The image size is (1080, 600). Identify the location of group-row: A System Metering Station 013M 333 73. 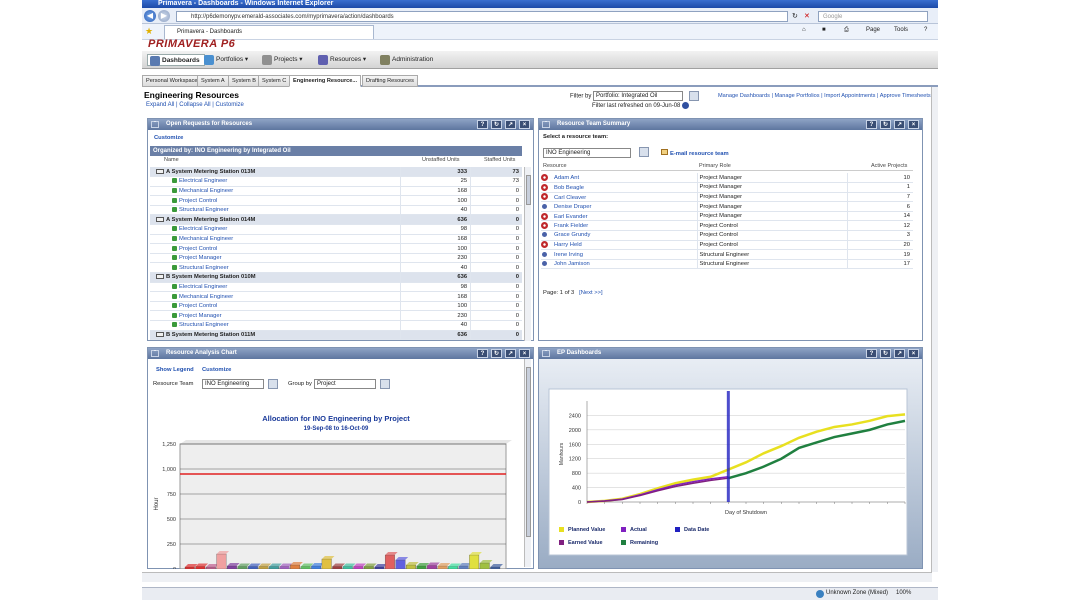
(336, 172).